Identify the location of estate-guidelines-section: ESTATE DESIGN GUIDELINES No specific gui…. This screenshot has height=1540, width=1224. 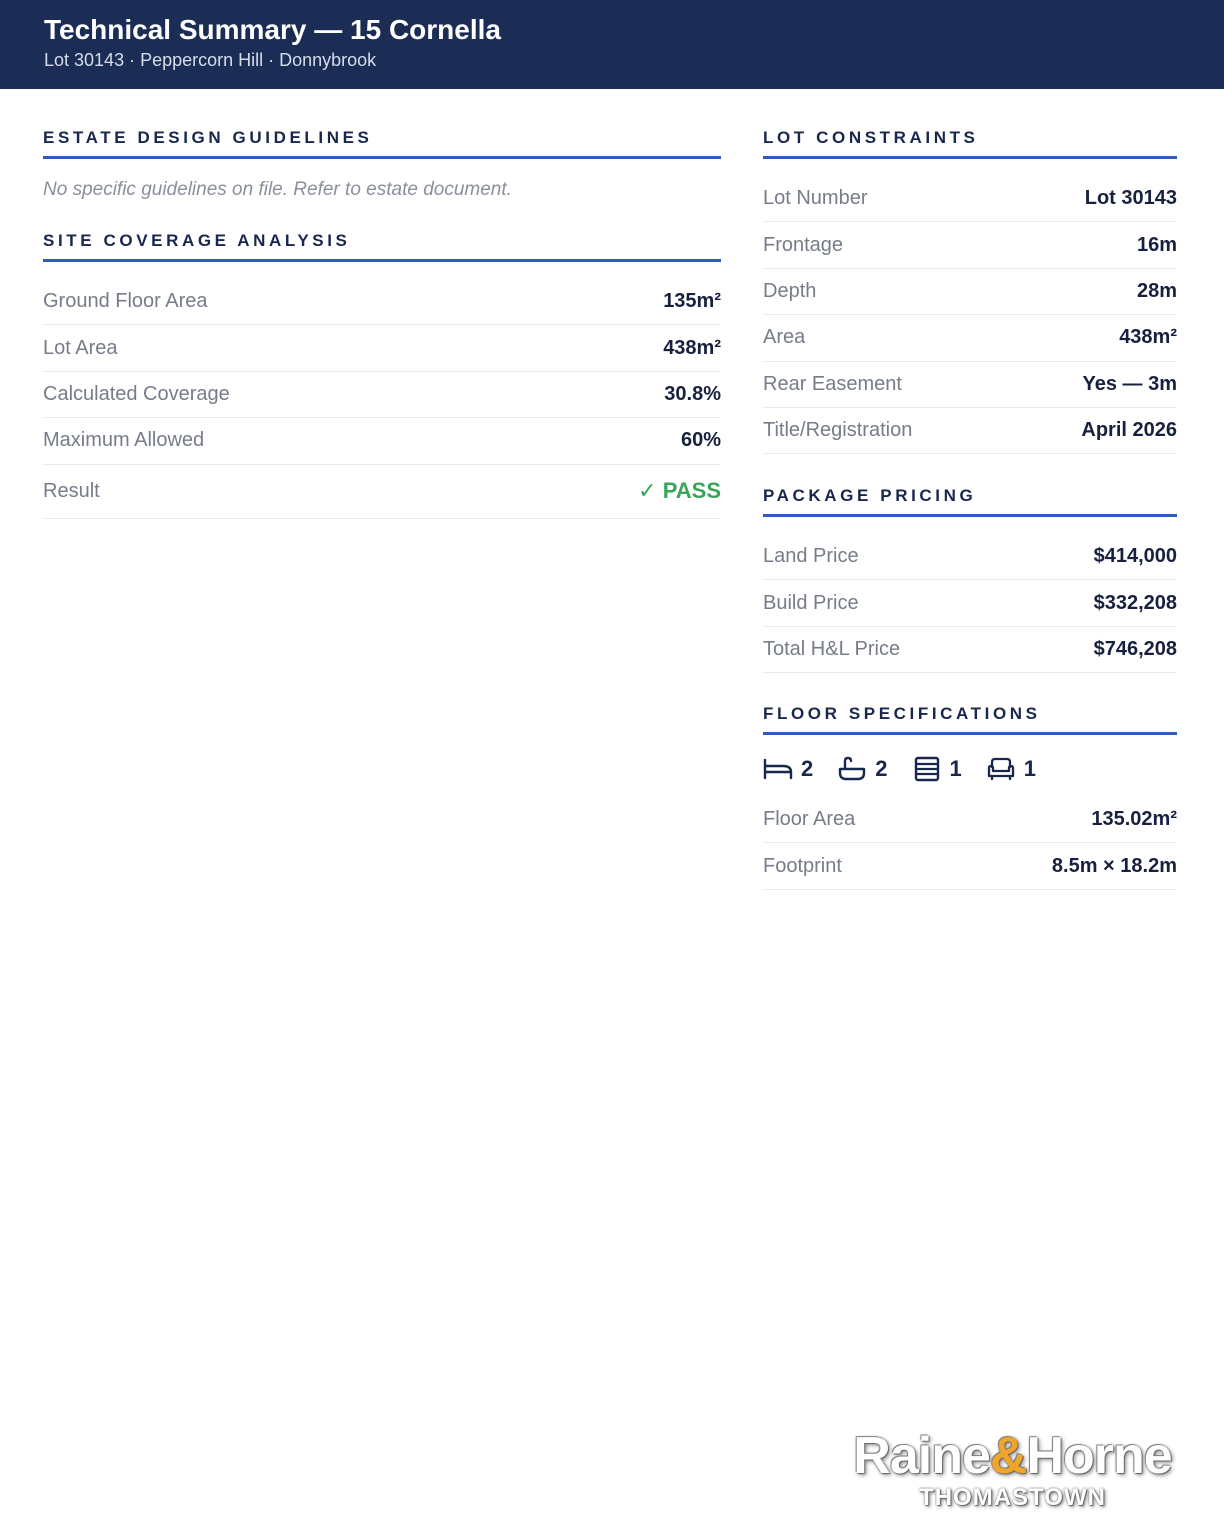
(382, 165).